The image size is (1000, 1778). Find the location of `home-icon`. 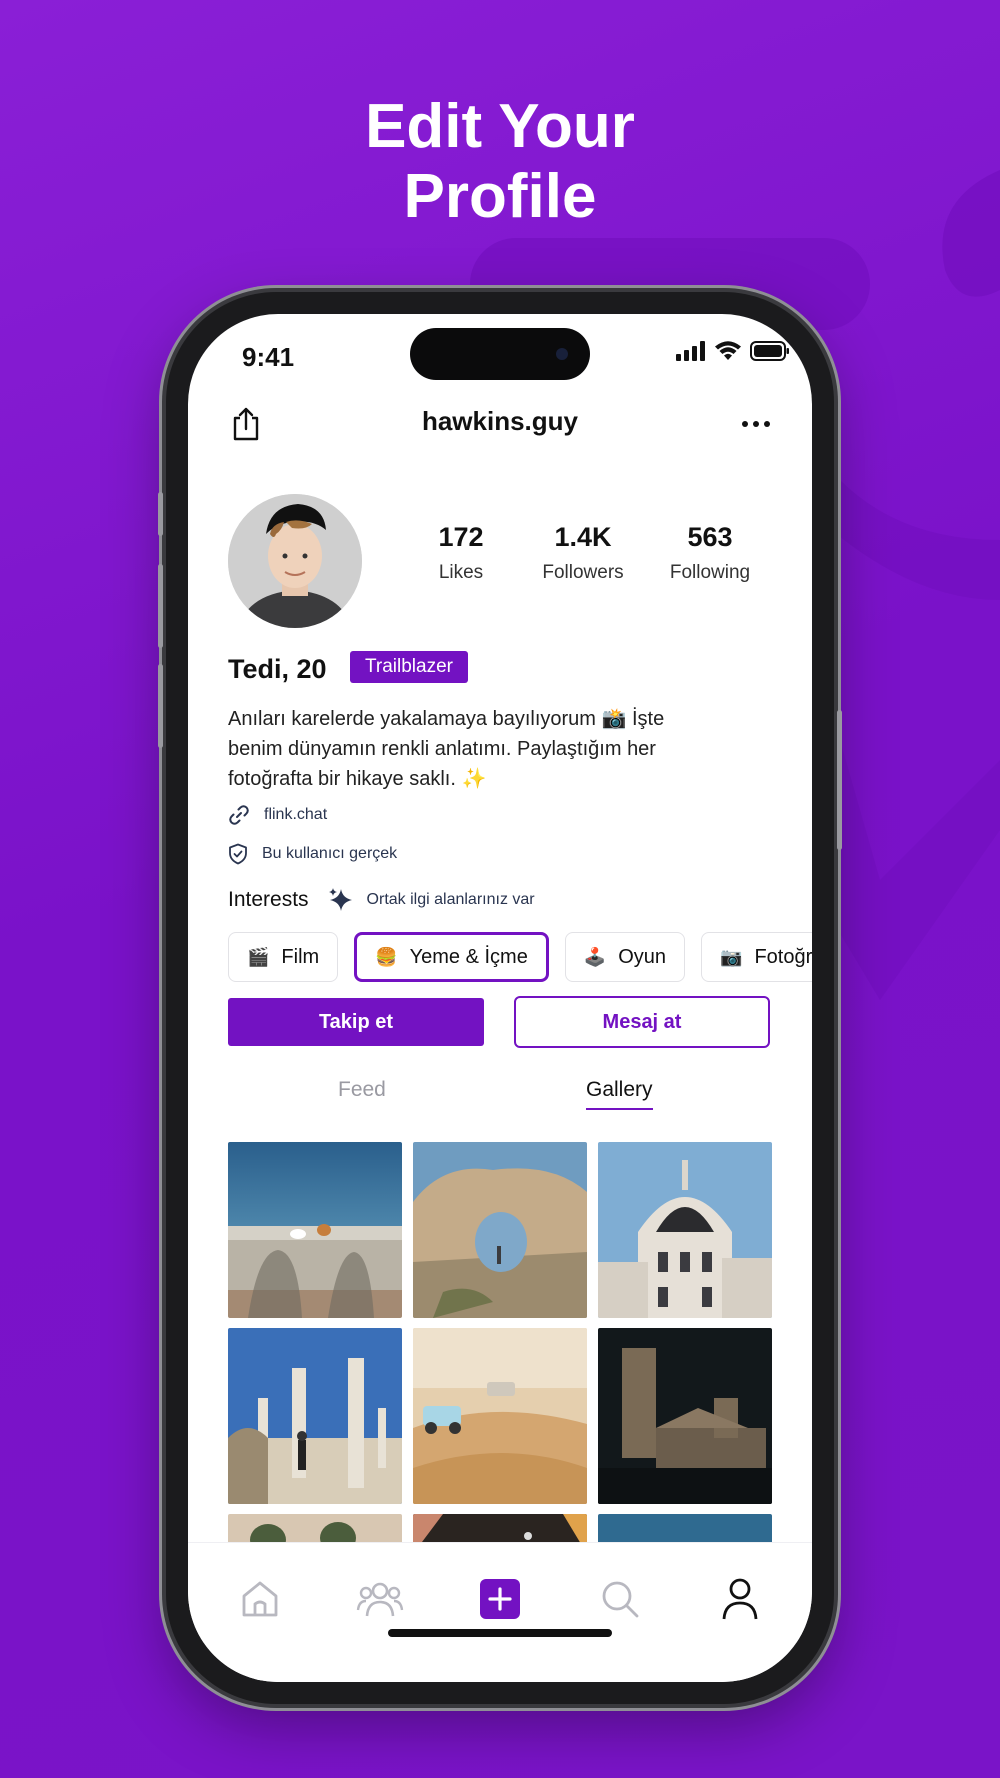

home-icon is located at coordinates (260, 1599).